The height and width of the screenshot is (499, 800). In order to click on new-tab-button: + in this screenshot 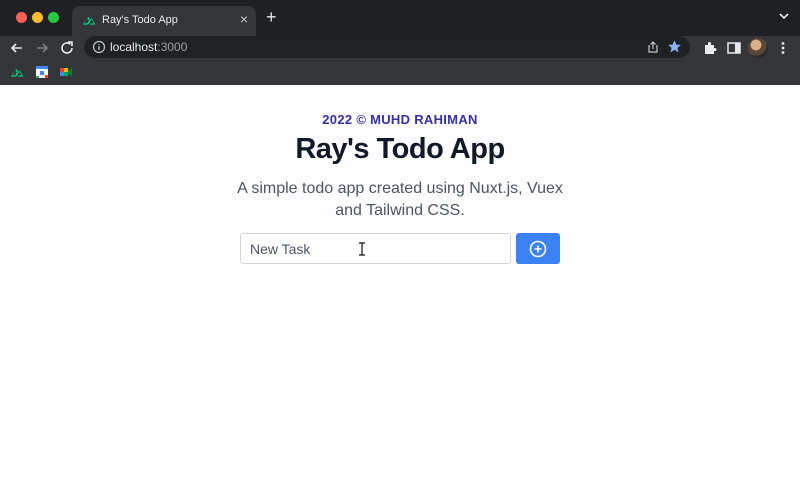, I will do `click(271, 17)`.